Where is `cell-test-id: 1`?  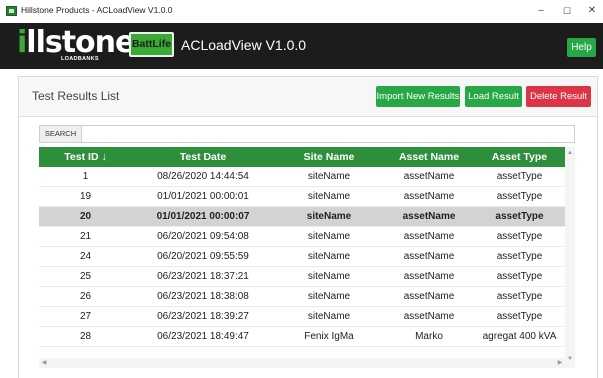
cell-test-id: 1 is located at coordinates (85, 176).